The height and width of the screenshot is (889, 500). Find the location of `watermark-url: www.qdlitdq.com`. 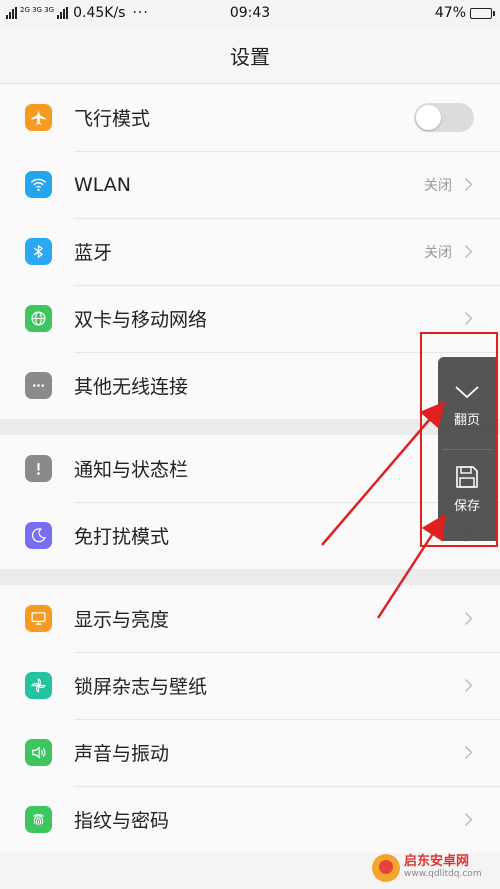

watermark-url: www.qdlitdq.com is located at coordinates (443, 874).